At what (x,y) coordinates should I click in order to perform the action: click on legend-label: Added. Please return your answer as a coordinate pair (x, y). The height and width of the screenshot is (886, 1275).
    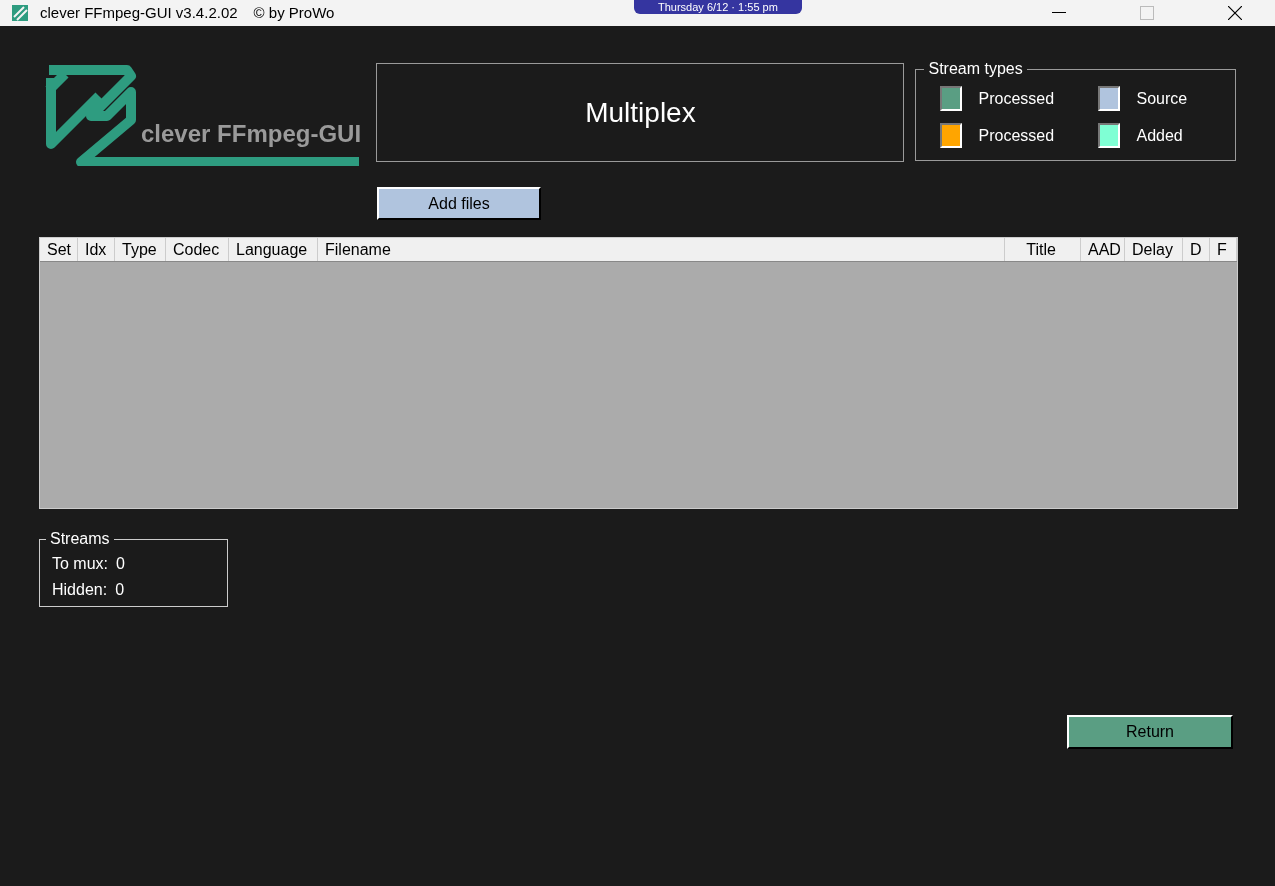
    Looking at the image, I should click on (1159, 135).